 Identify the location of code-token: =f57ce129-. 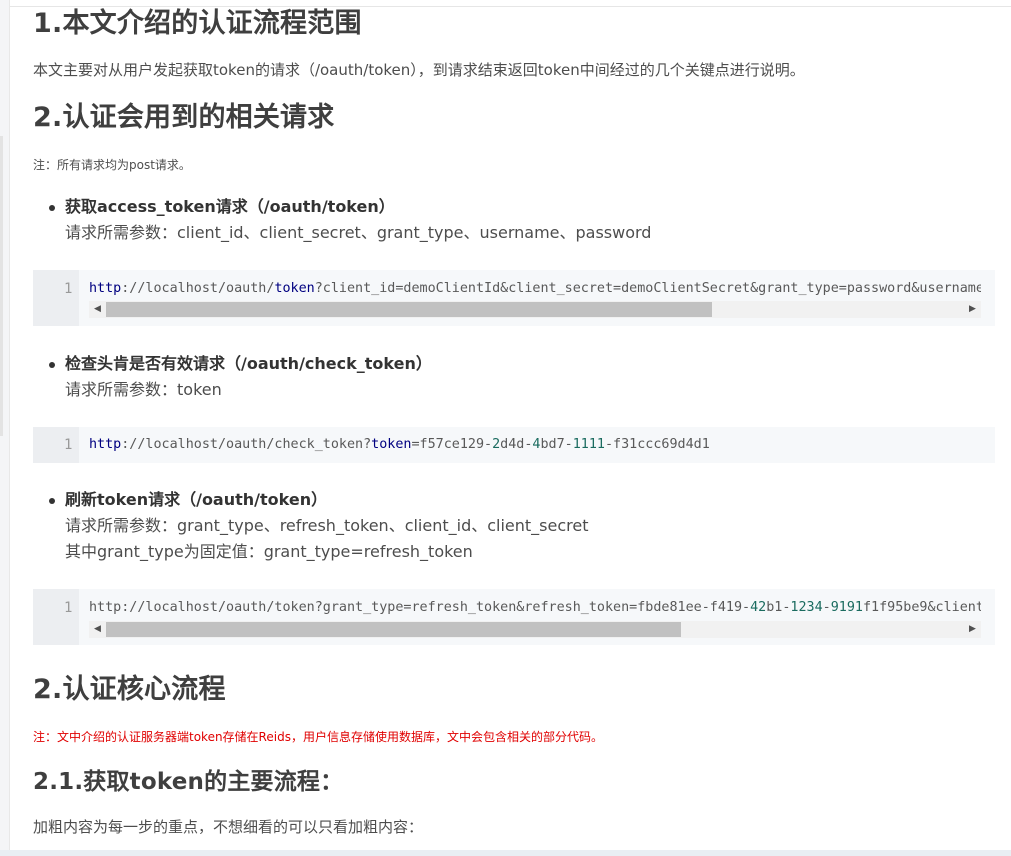
(452, 444).